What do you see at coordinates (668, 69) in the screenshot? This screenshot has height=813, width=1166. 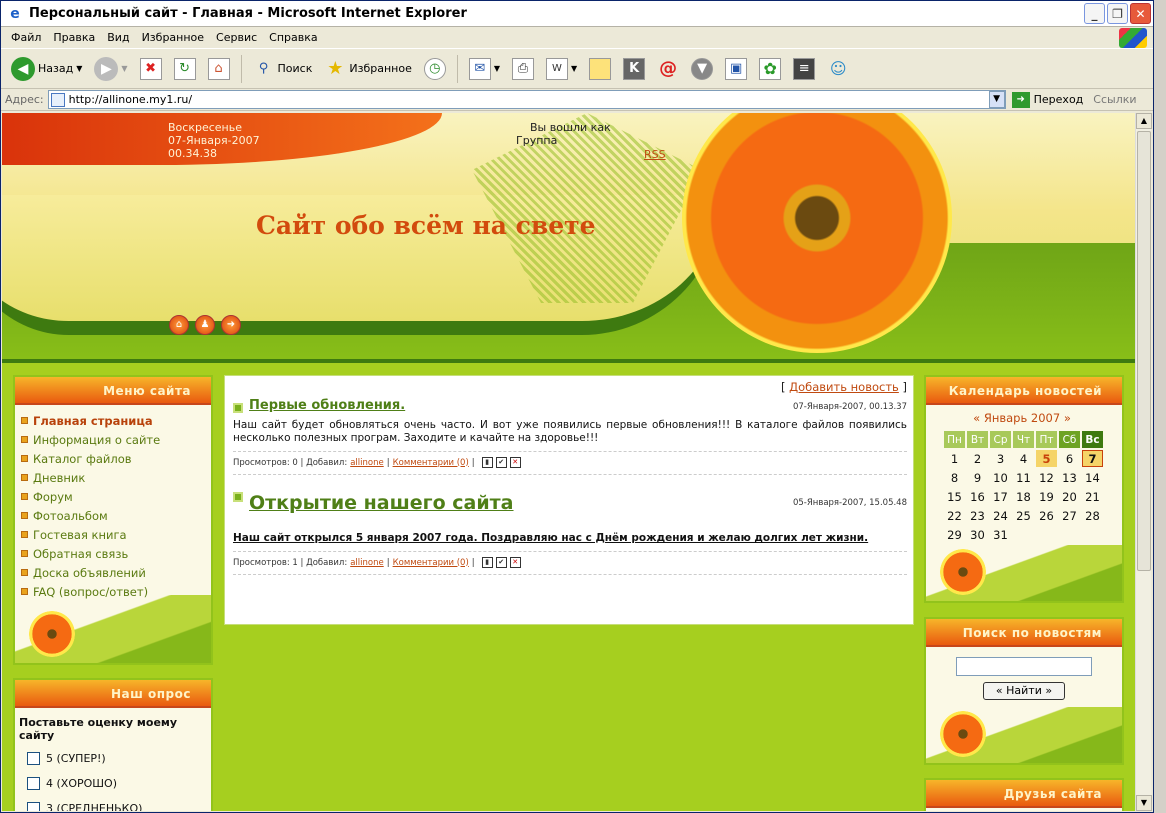 I see `at-button: @` at bounding box center [668, 69].